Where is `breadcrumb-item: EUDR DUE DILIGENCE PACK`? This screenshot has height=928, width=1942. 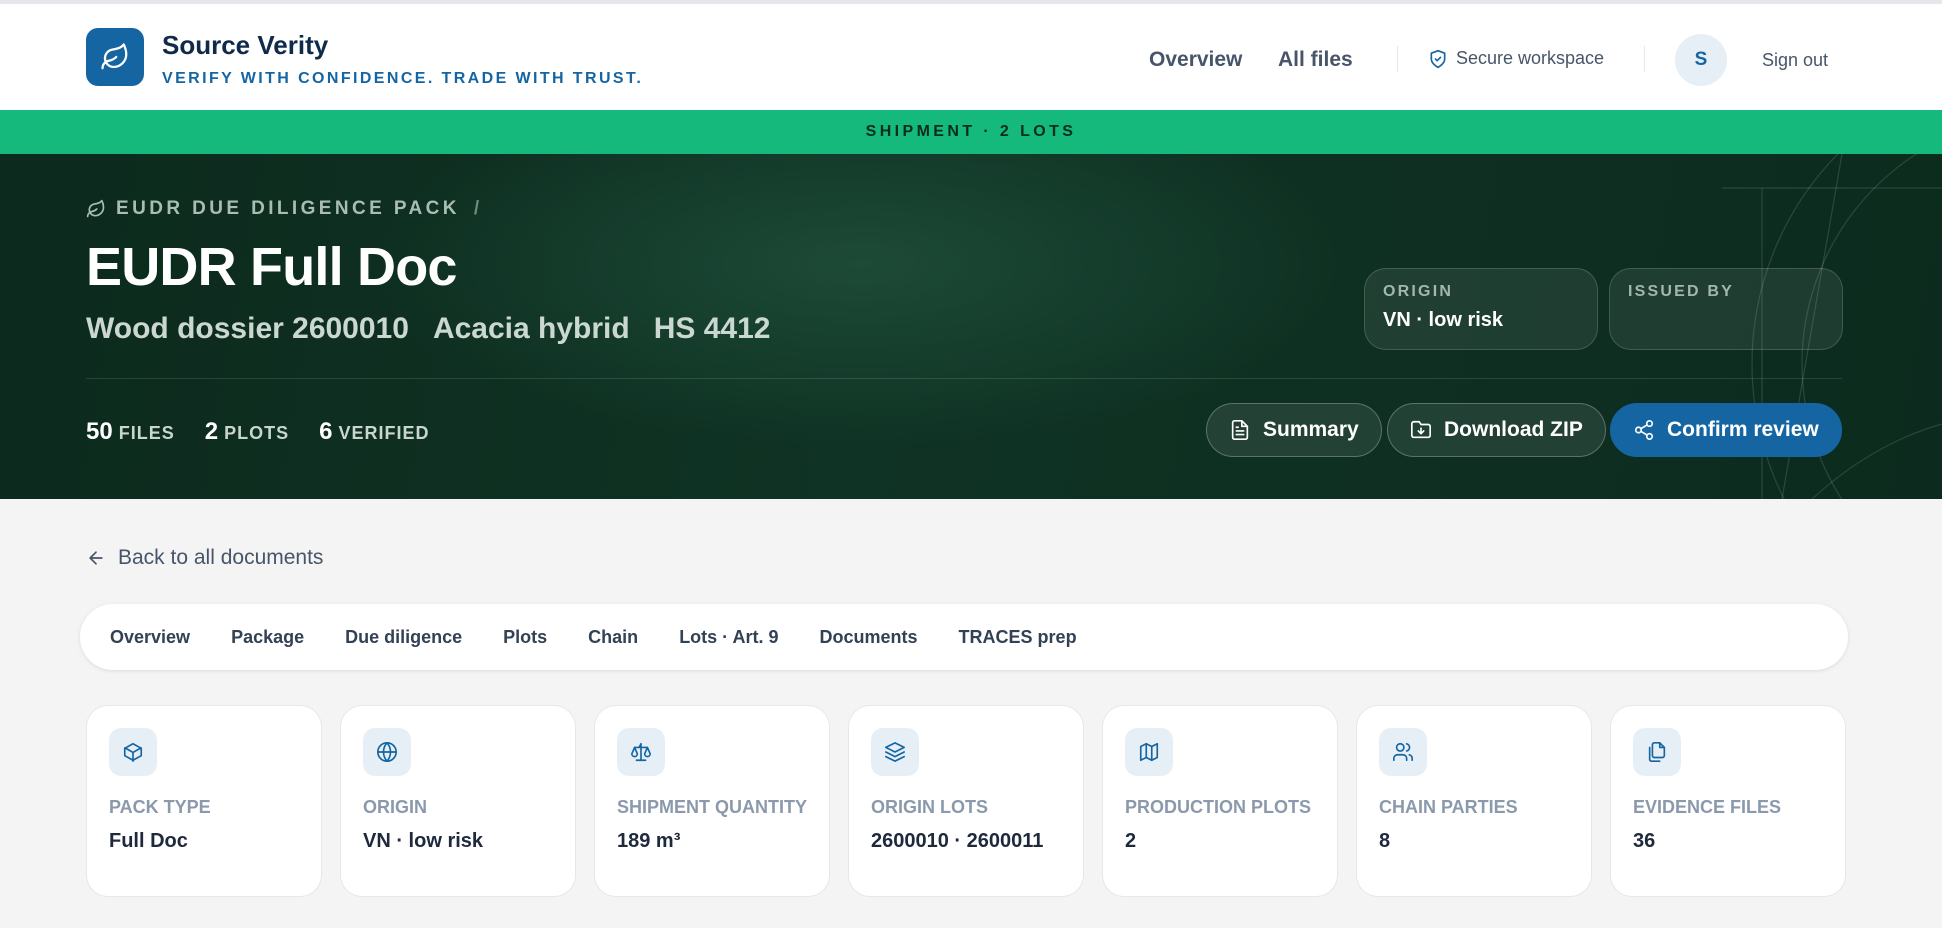
breadcrumb-item: EUDR DUE DILIGENCE PACK is located at coordinates (288, 209).